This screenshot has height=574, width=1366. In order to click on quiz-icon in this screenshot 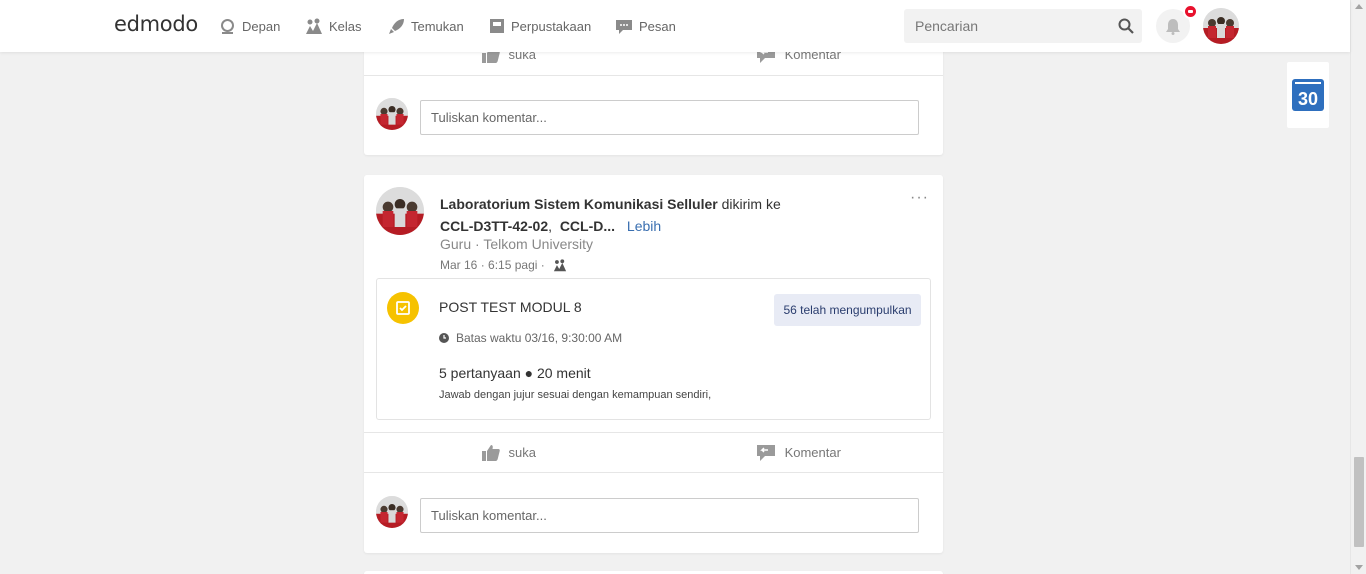, I will do `click(403, 308)`.